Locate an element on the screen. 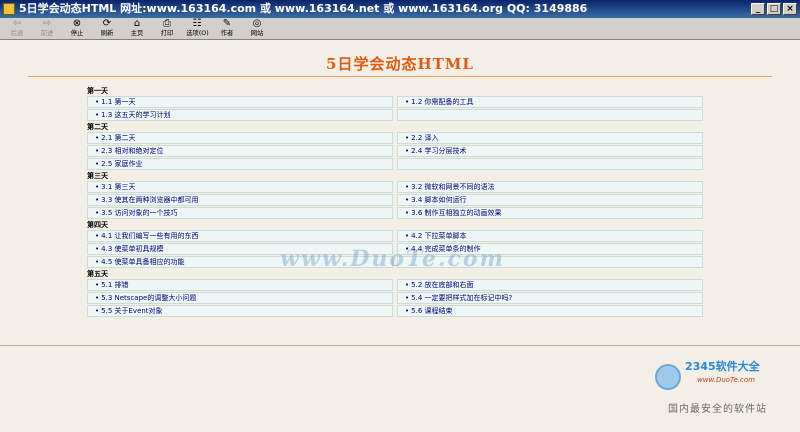  day-heading: 第一天 is located at coordinates (97, 91).